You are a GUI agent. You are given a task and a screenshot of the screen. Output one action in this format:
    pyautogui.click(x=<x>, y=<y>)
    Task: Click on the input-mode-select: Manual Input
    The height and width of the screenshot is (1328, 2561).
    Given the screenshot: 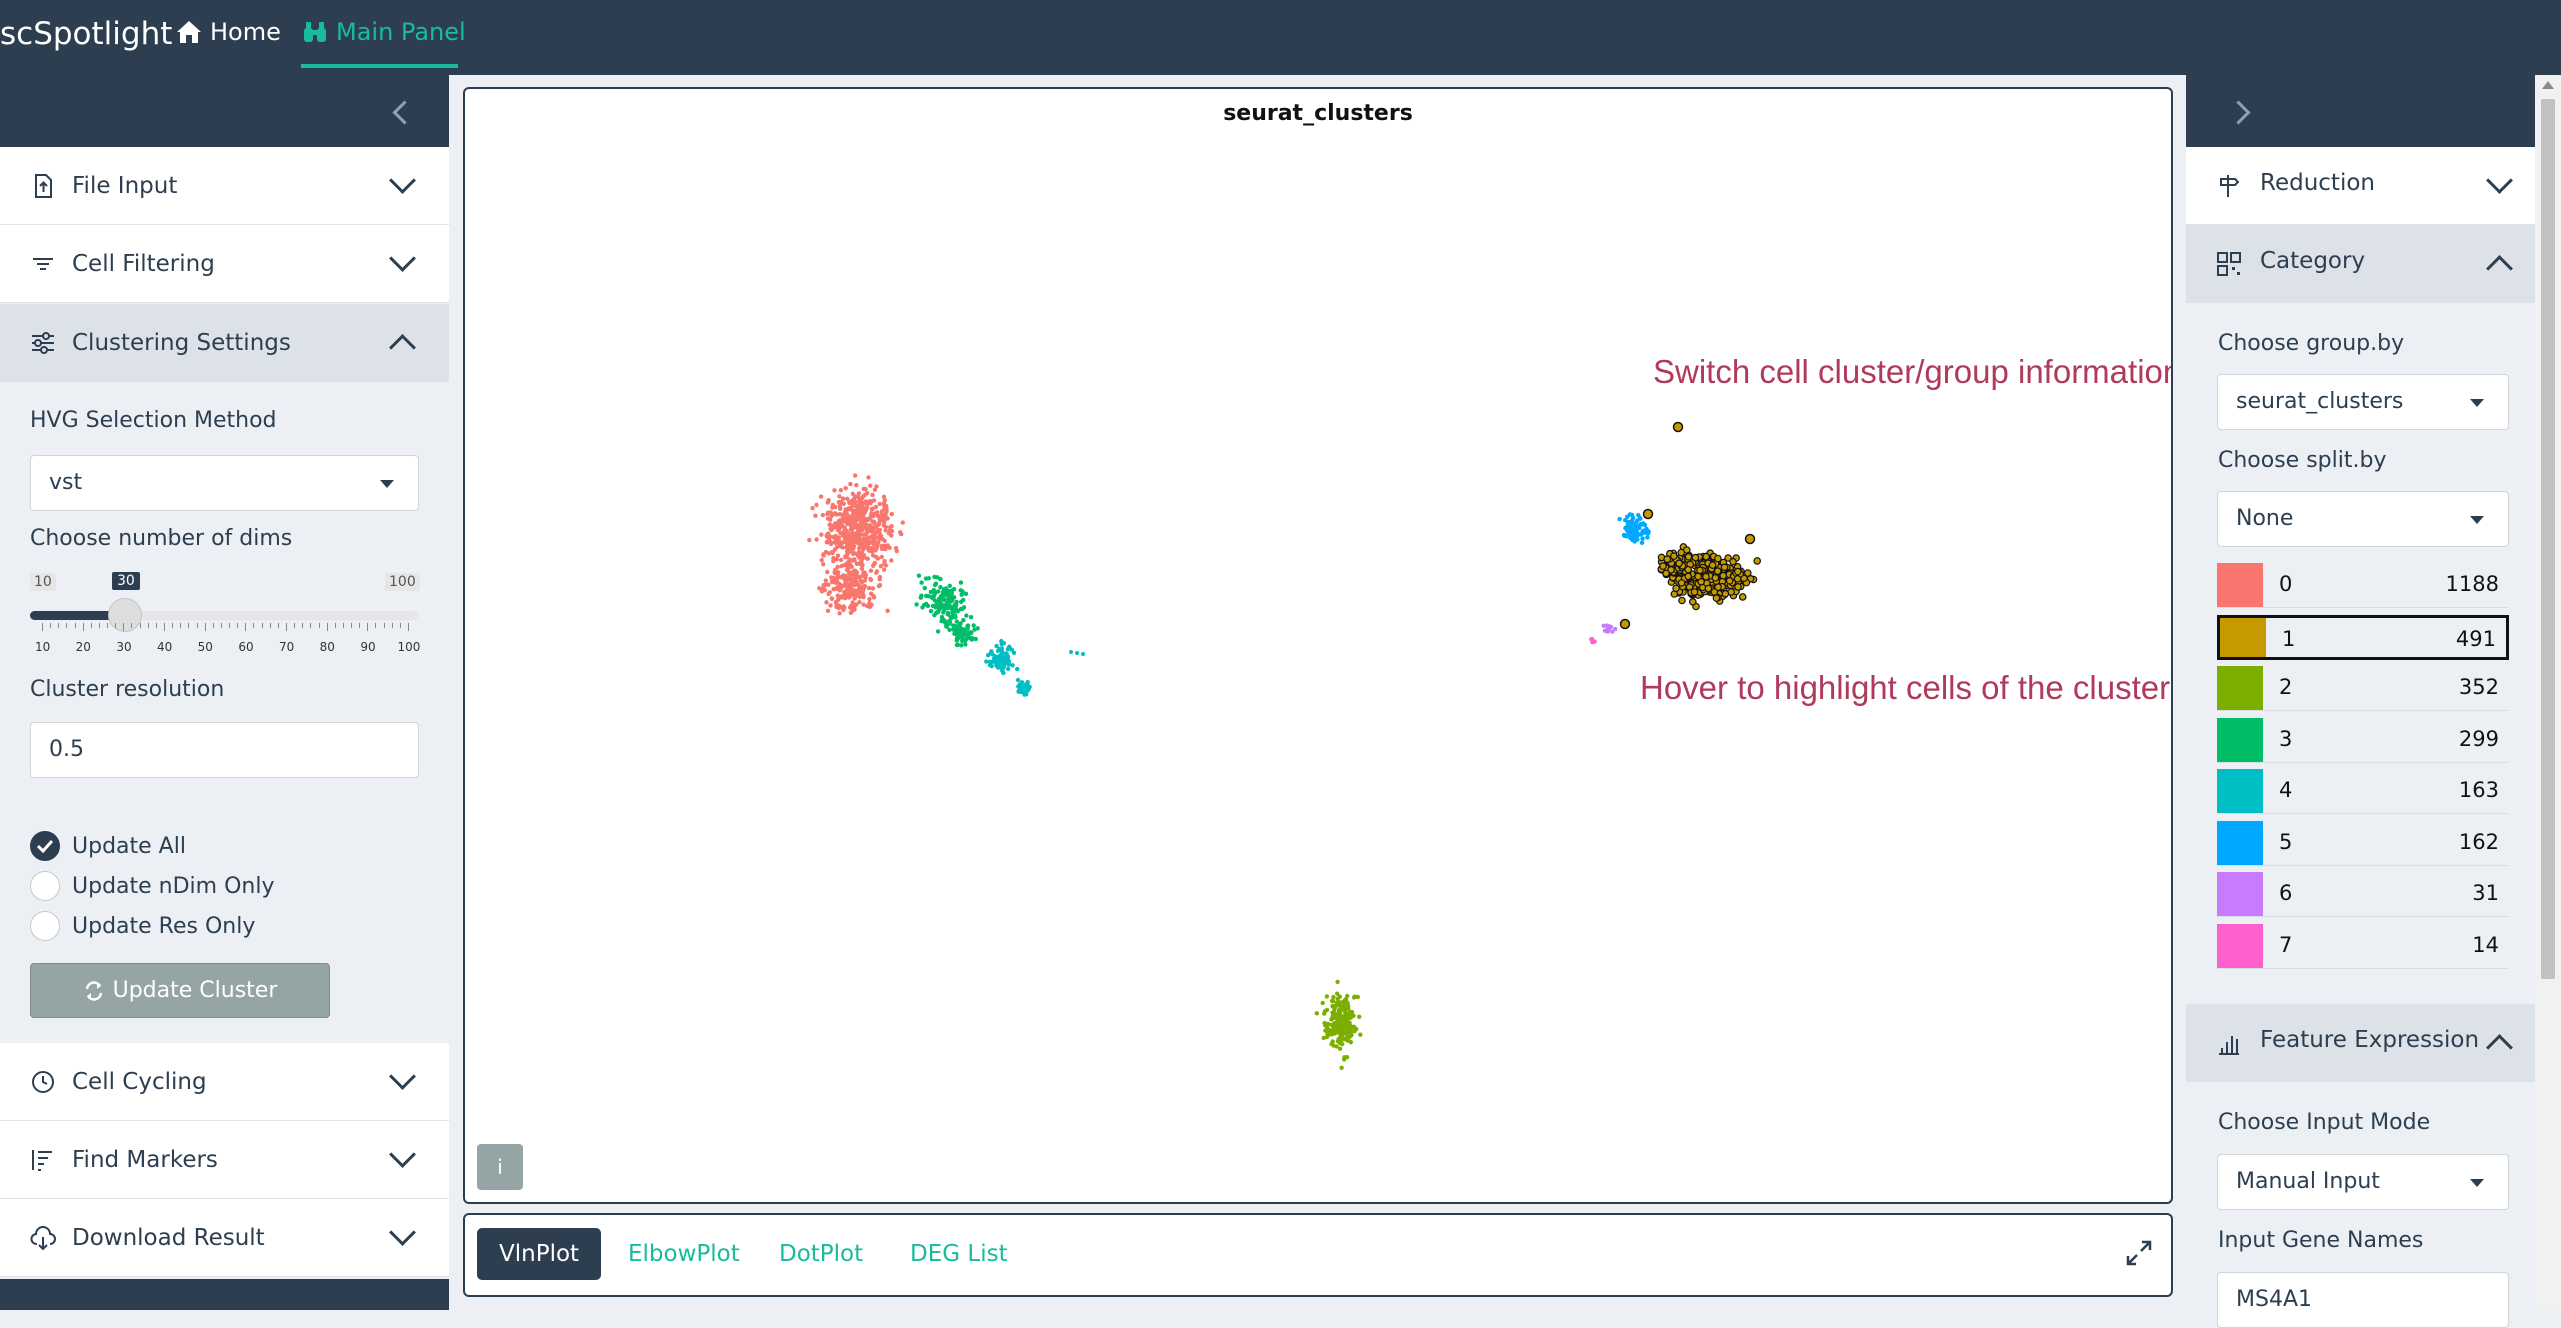 What is the action you would take?
    pyautogui.click(x=2363, y=1182)
    